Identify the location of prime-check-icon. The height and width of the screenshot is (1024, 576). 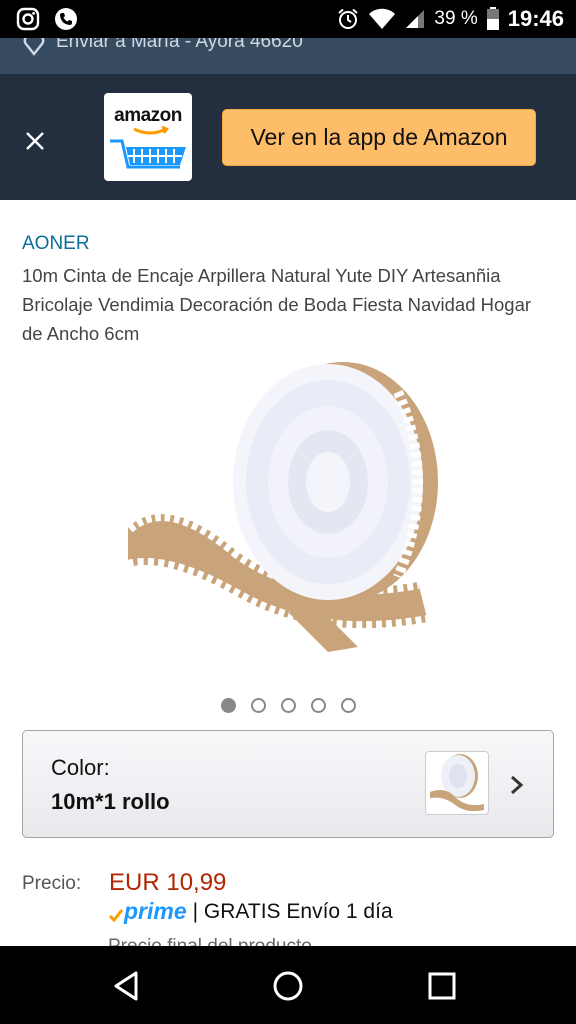
(116, 915).